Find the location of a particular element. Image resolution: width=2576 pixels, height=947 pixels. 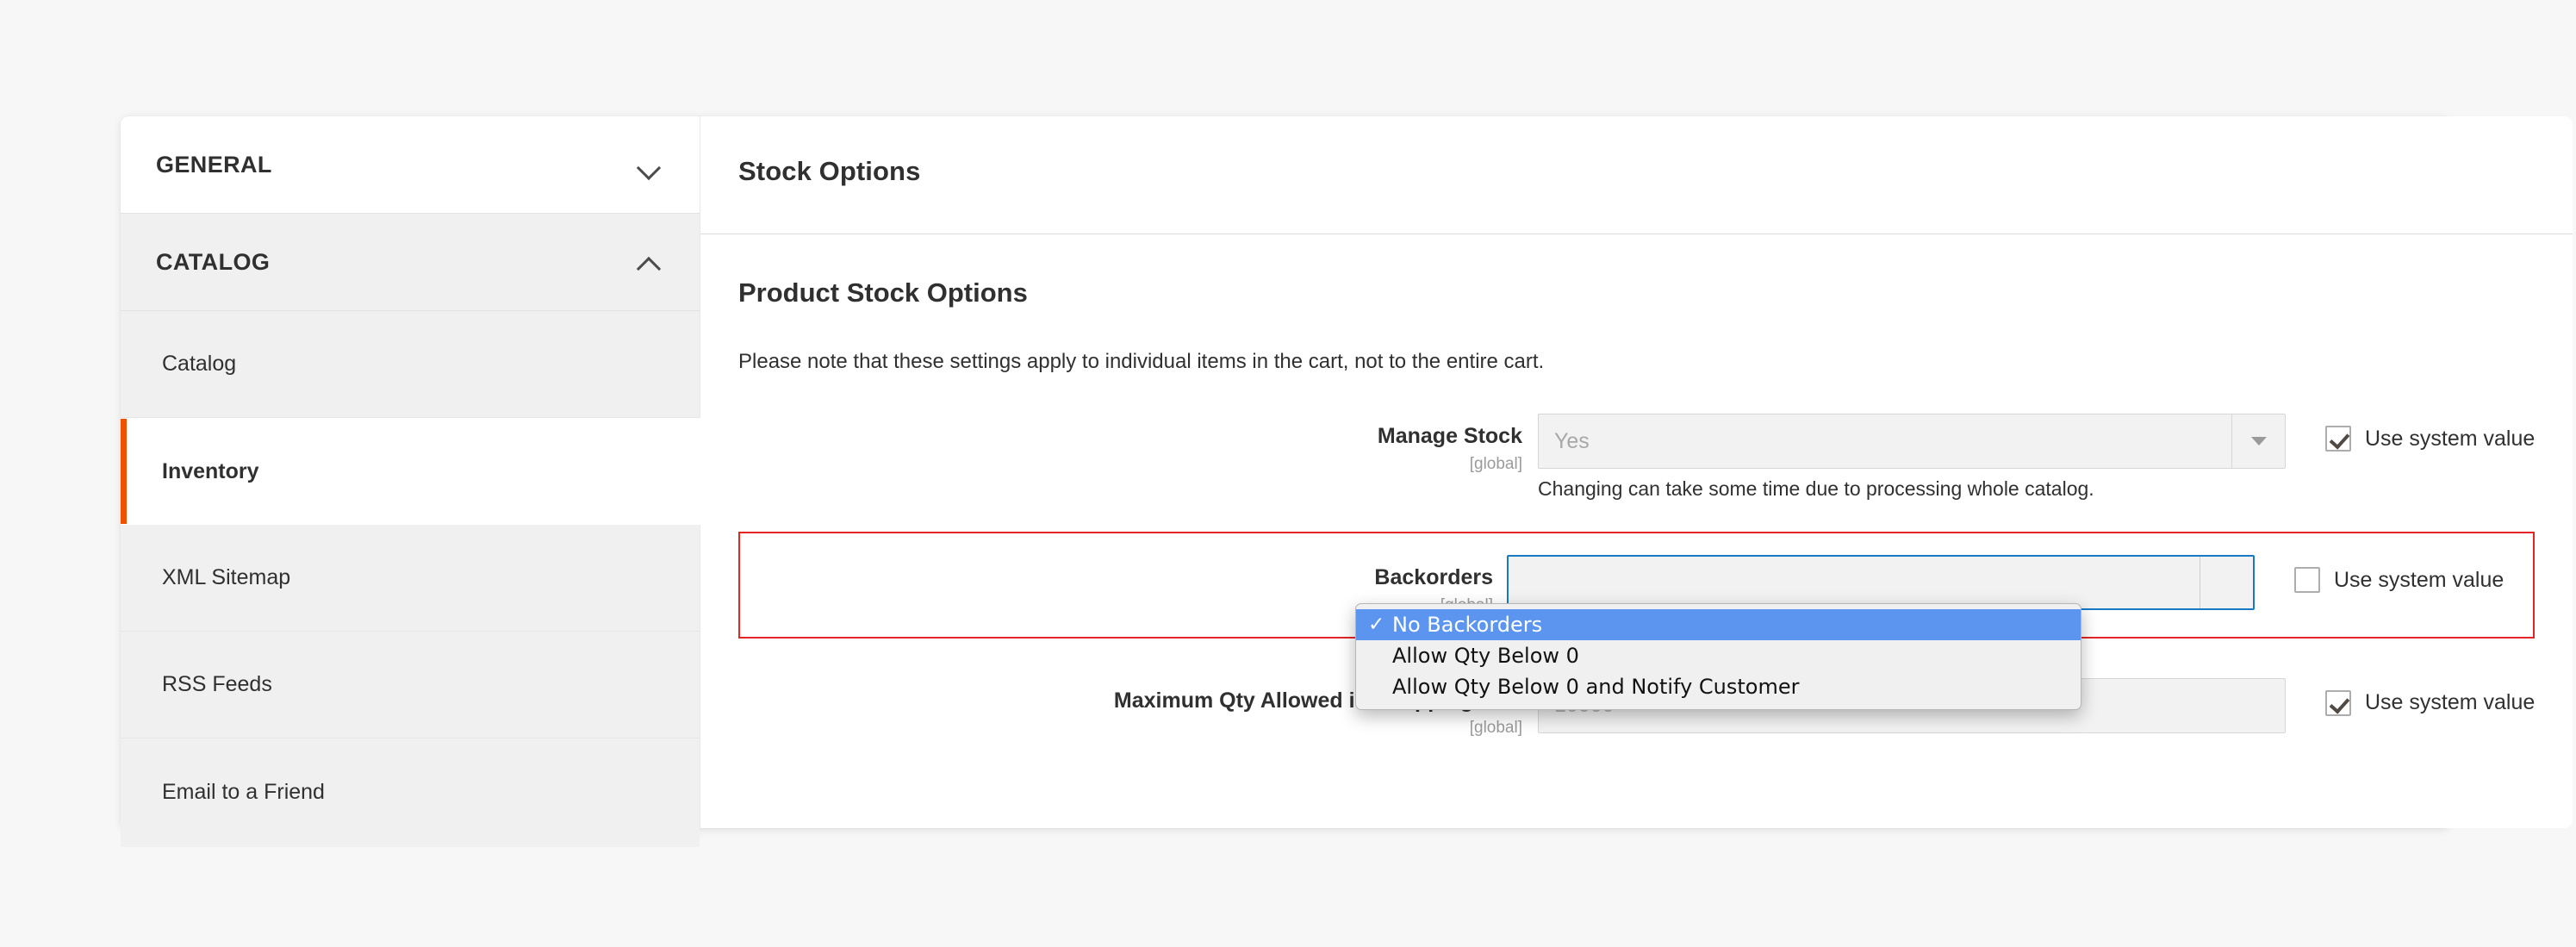

backorders-select: No Backorders is located at coordinates (1881, 582).